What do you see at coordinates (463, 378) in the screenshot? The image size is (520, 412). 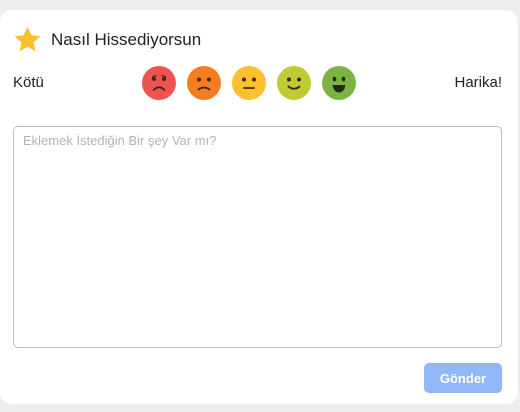 I see `submit-button: Gönder` at bounding box center [463, 378].